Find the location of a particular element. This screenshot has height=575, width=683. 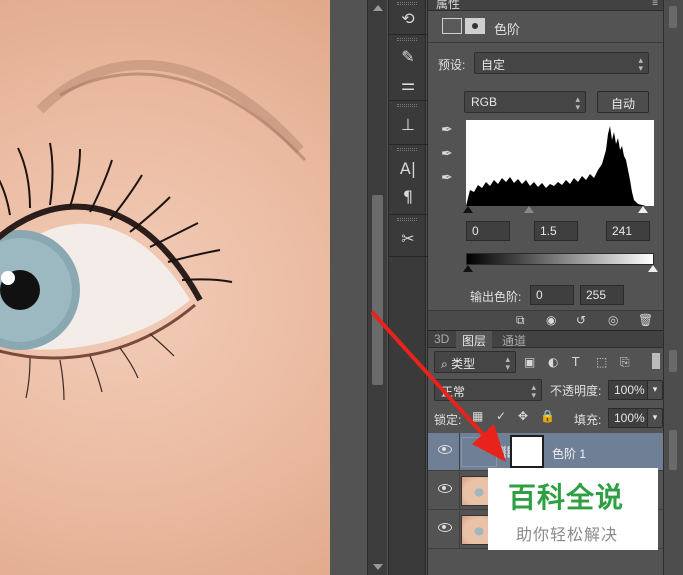

lock-image-icon: ✓ is located at coordinates (501, 416).